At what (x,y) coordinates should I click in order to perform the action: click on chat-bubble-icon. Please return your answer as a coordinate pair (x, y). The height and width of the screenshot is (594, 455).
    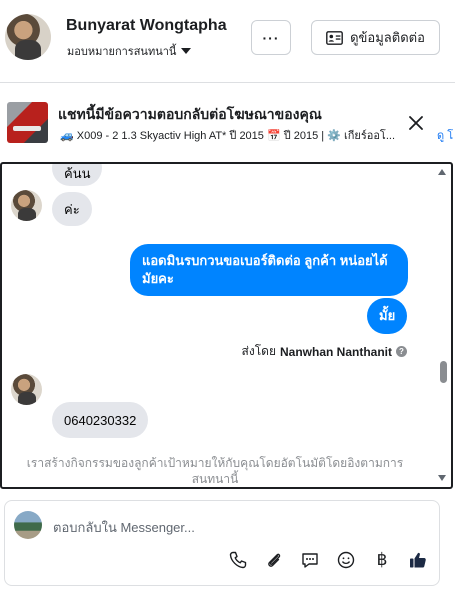
    Looking at the image, I should click on (310, 560).